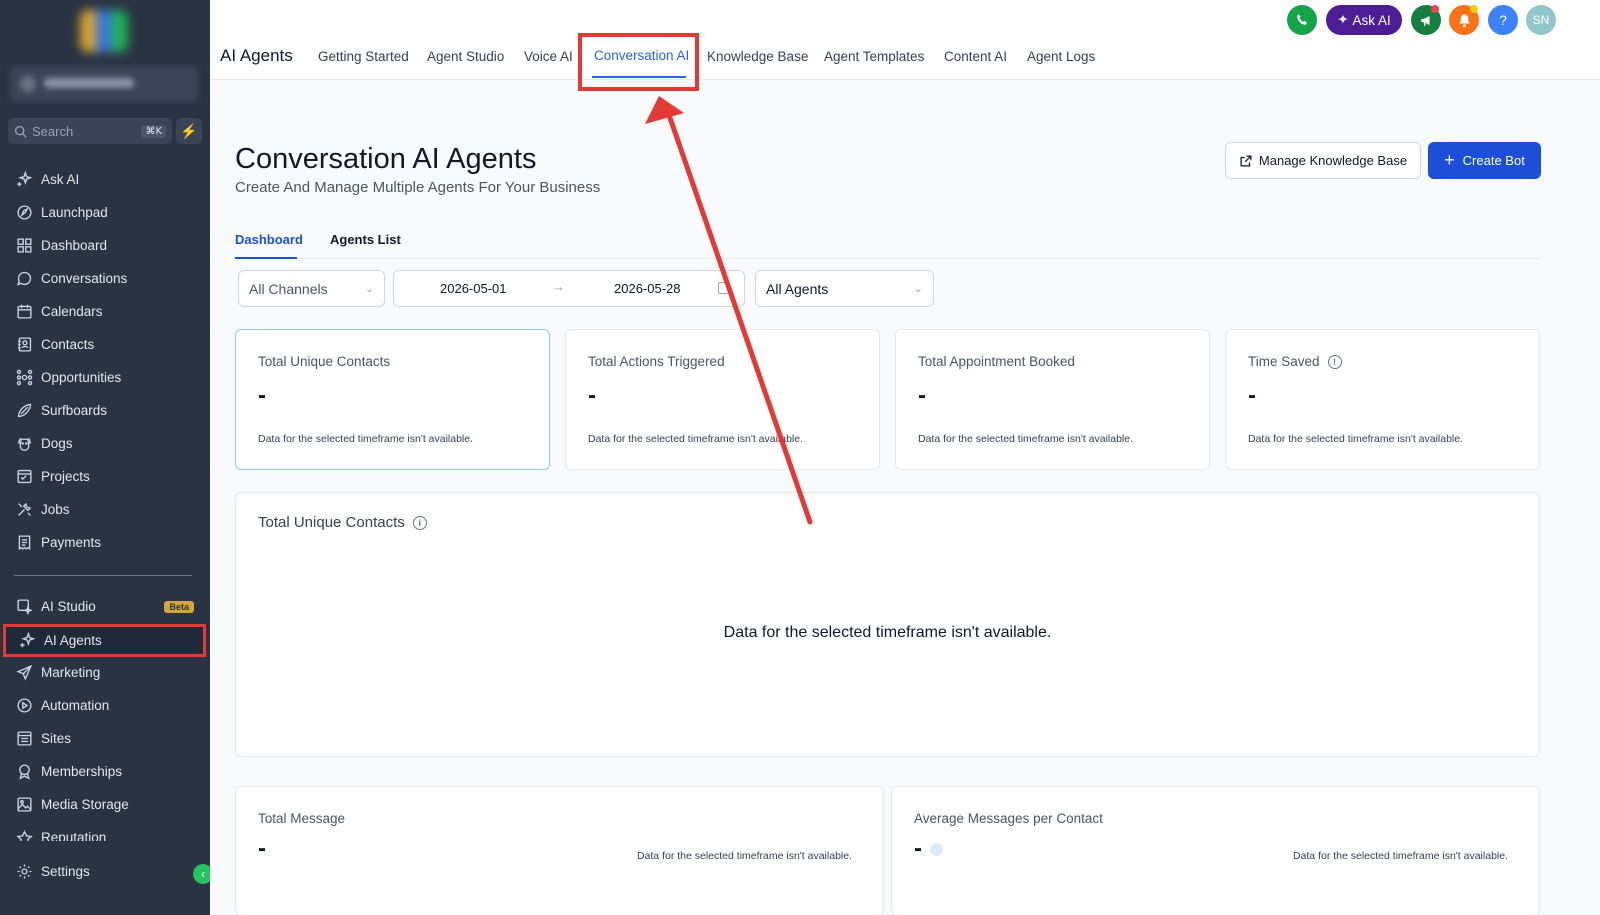  I want to click on help-icon: ?, so click(1503, 20).